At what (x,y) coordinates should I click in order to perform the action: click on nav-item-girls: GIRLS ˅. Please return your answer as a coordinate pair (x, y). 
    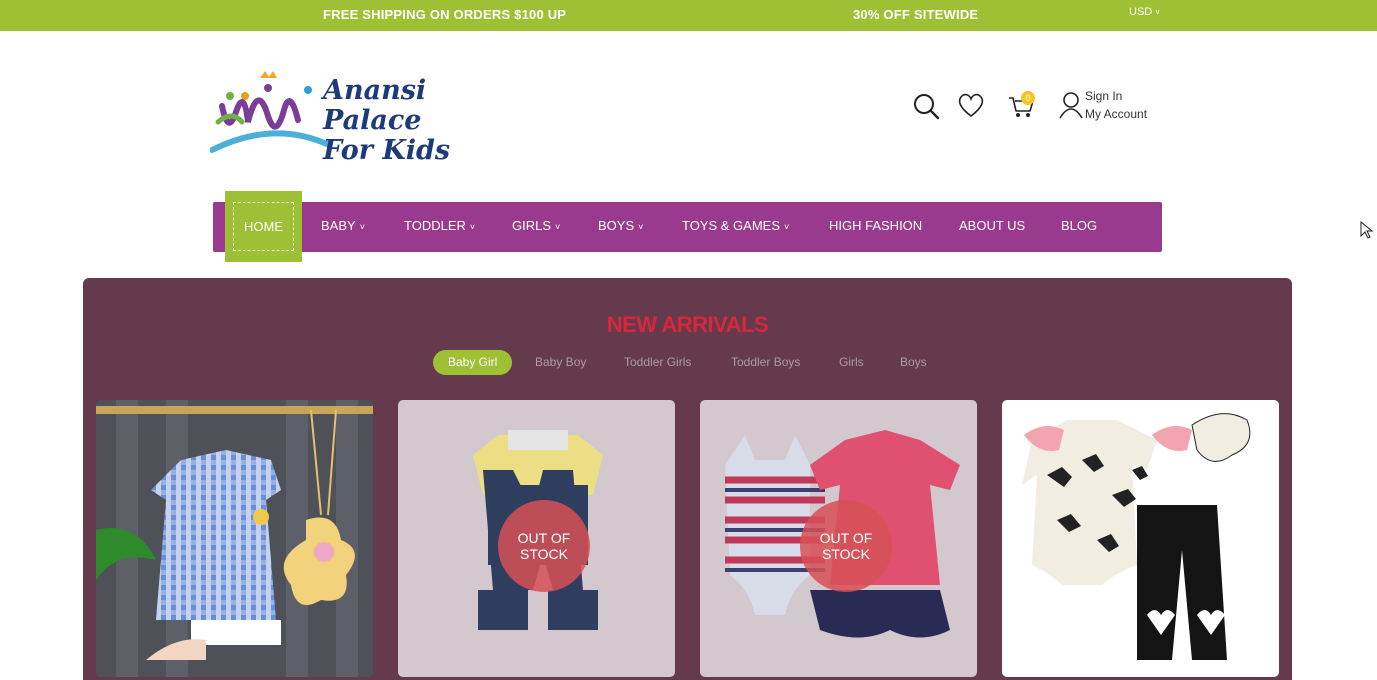
    Looking at the image, I should click on (536, 225).